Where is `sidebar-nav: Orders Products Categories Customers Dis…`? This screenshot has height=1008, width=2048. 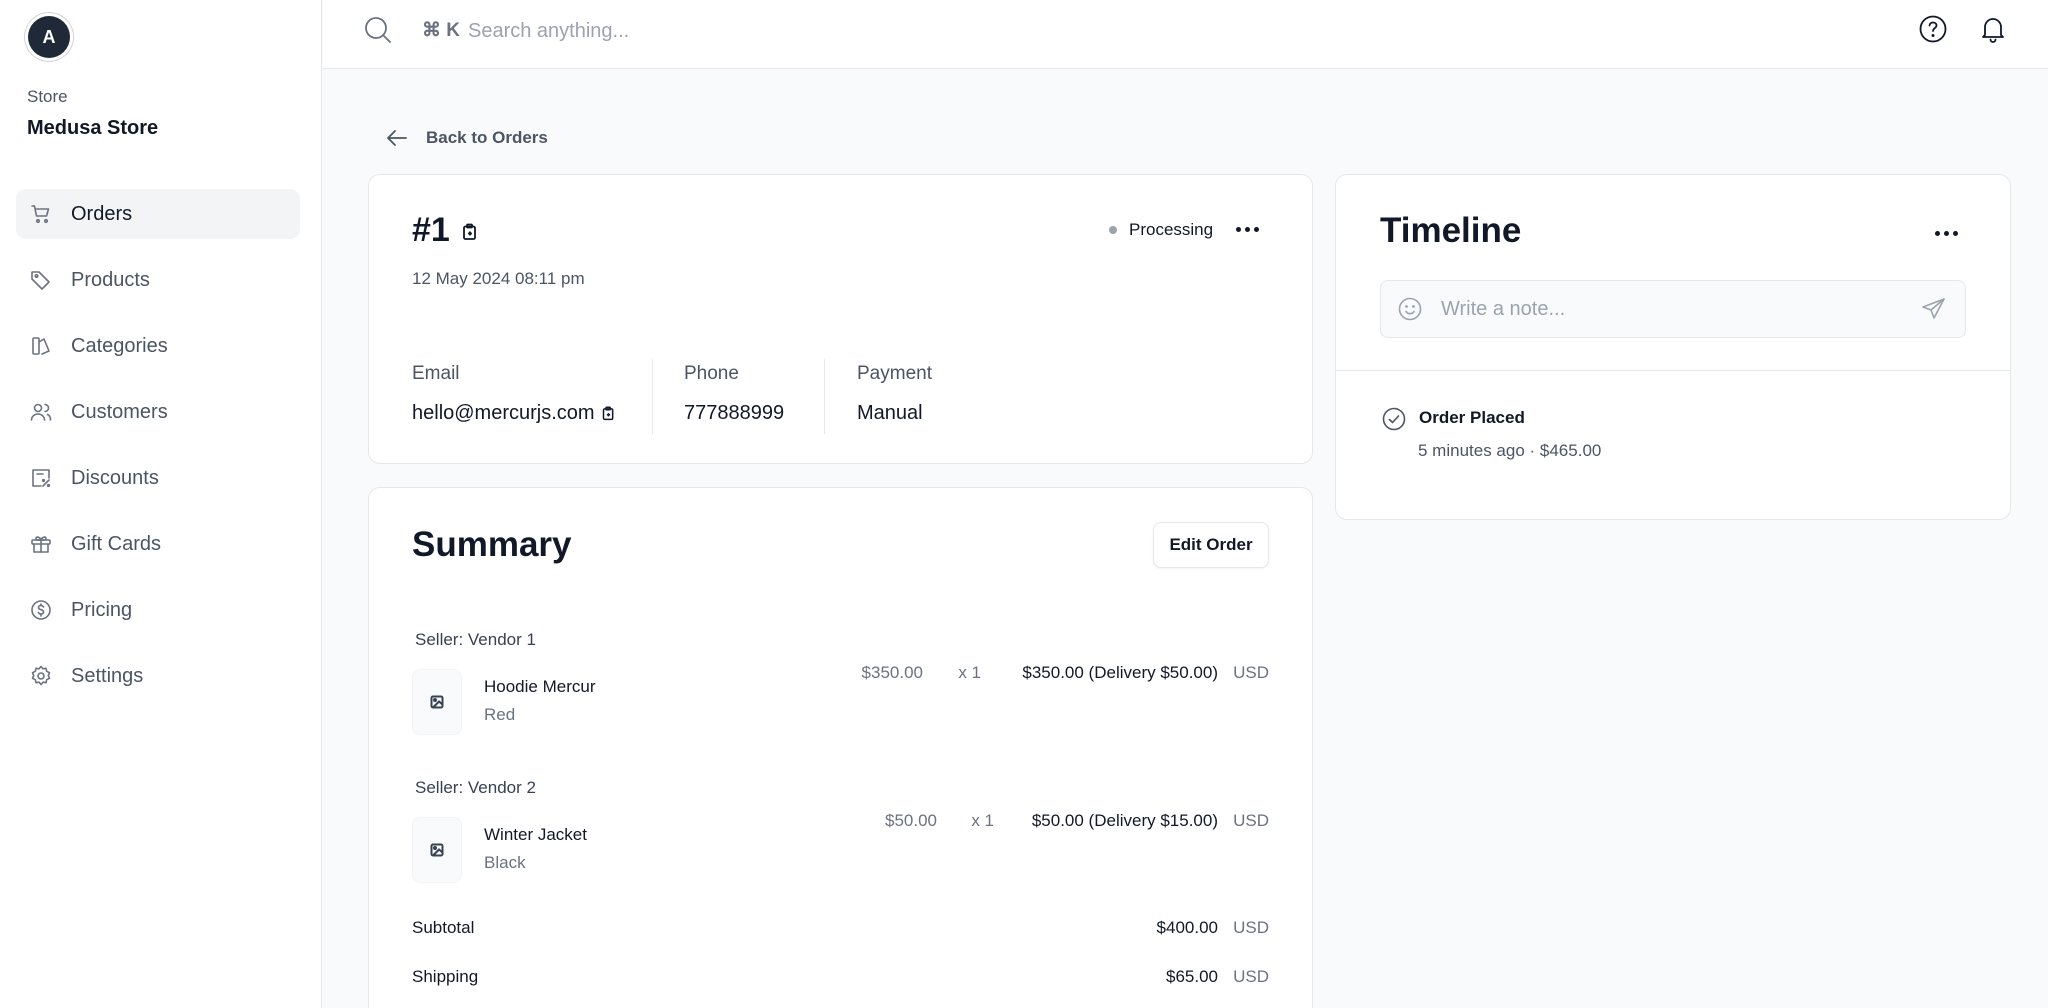 sidebar-nav: Orders Products Categories Customers Dis… is located at coordinates (158, 453).